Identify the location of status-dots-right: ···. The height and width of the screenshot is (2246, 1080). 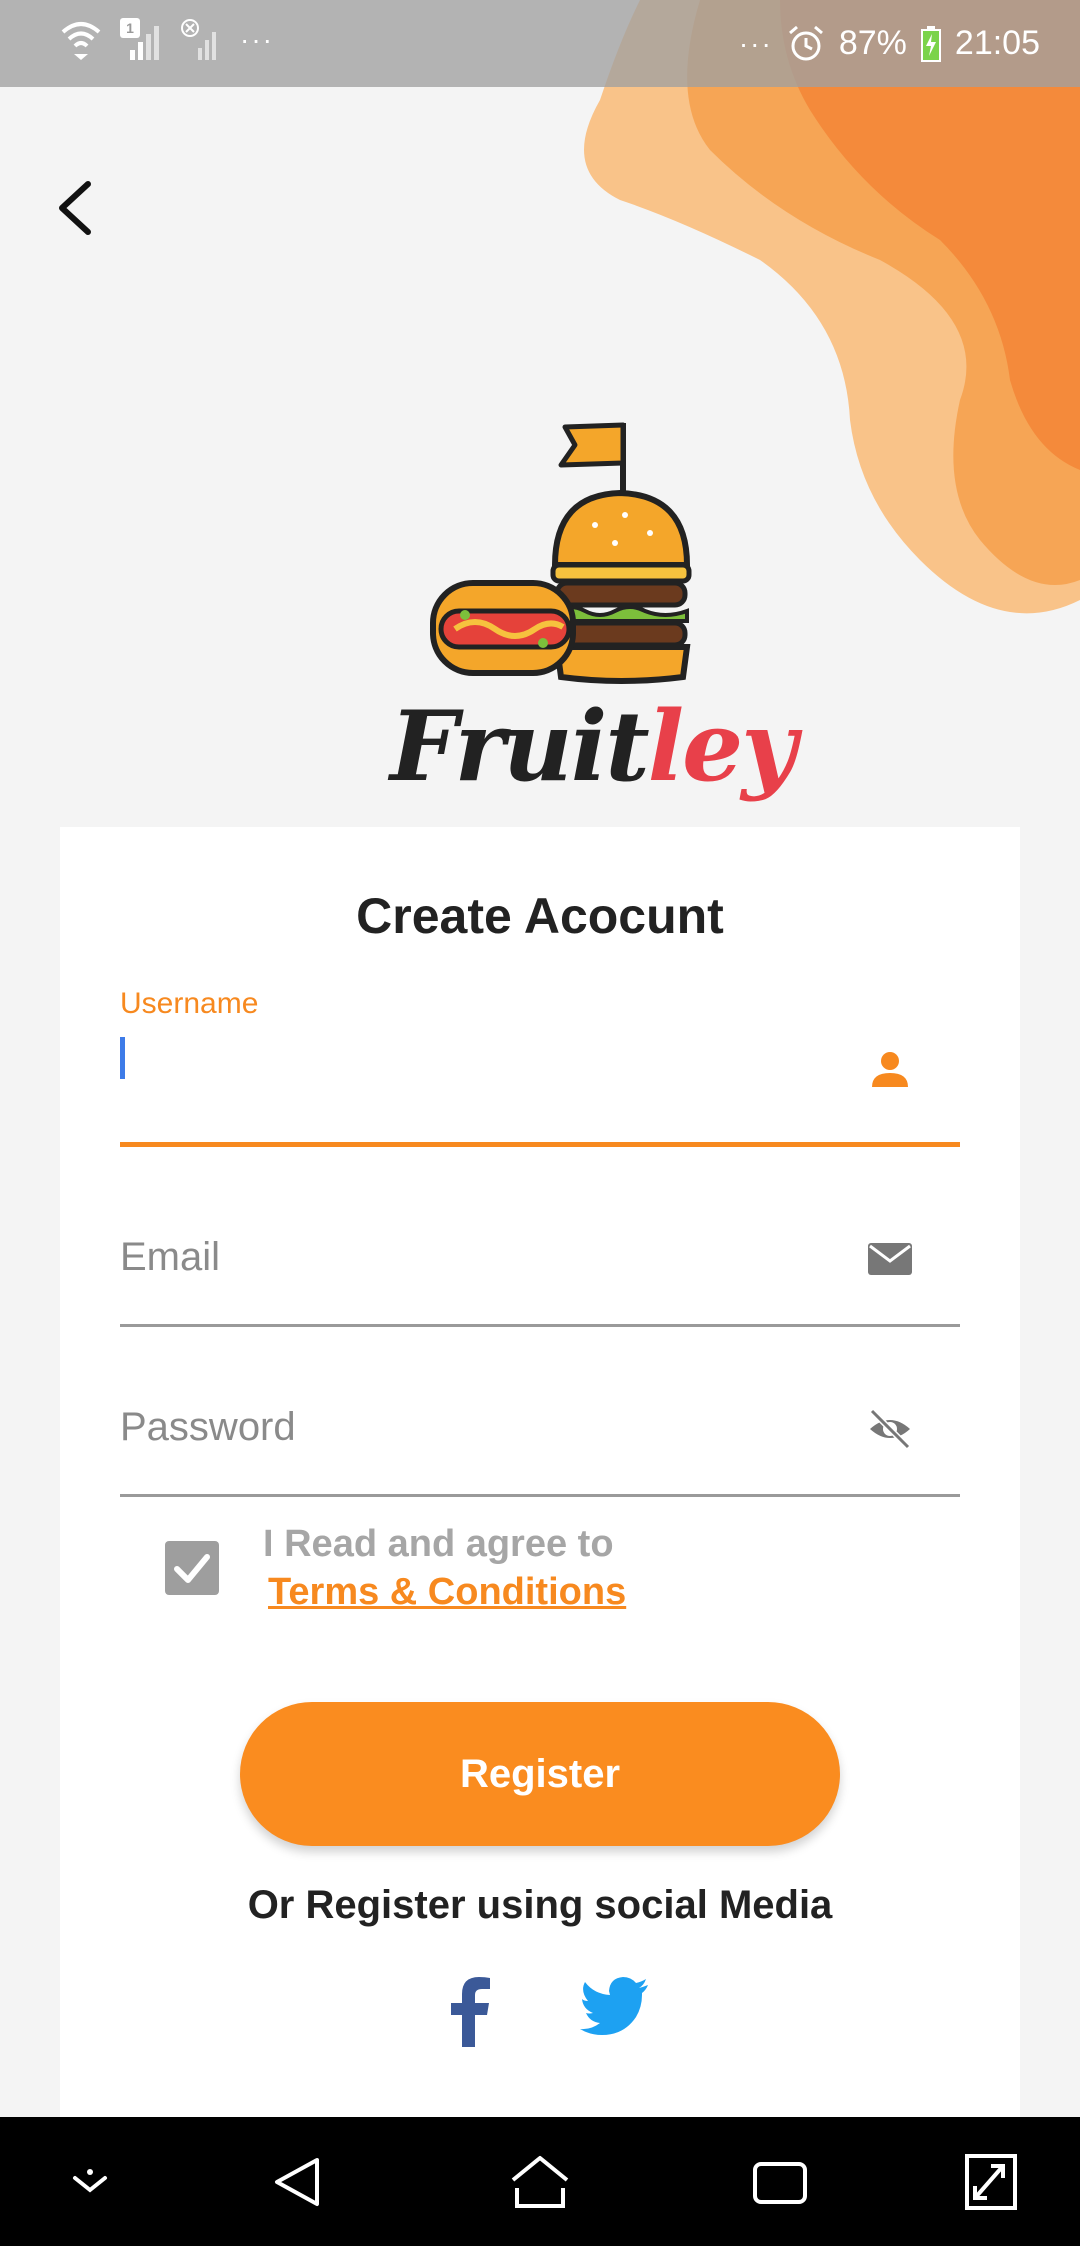
(755, 43).